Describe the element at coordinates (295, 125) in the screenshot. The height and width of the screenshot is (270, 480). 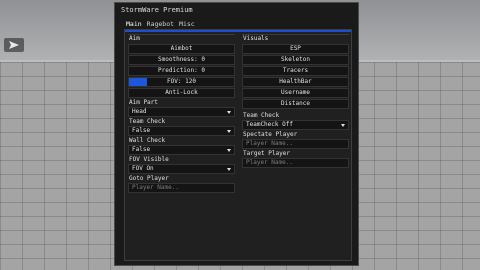
I see `visuals-team-check-dropdown: TeamCheck Off` at that location.